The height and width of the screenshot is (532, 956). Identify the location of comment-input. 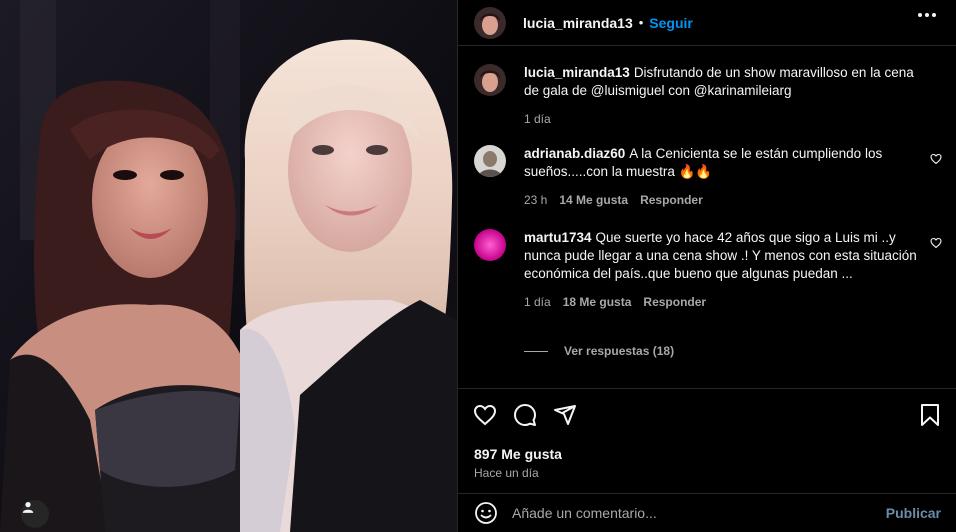
(692, 513).